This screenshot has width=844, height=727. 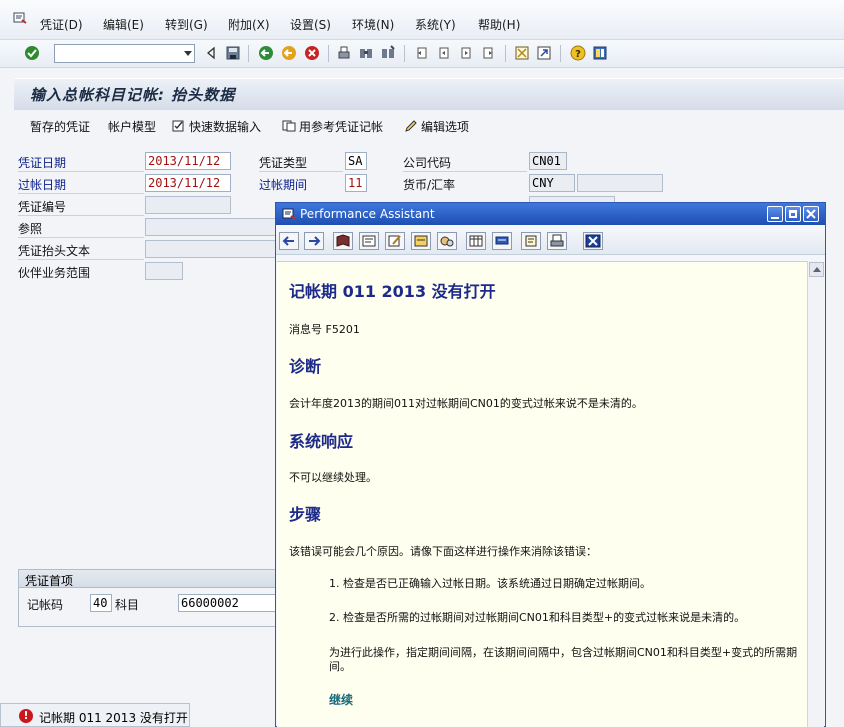 What do you see at coordinates (490, 583) in the screenshot?
I see `procedure-step: 1. 检查是否已正确输入过帐日期。该系统通过日期确定过帐期间。` at bounding box center [490, 583].